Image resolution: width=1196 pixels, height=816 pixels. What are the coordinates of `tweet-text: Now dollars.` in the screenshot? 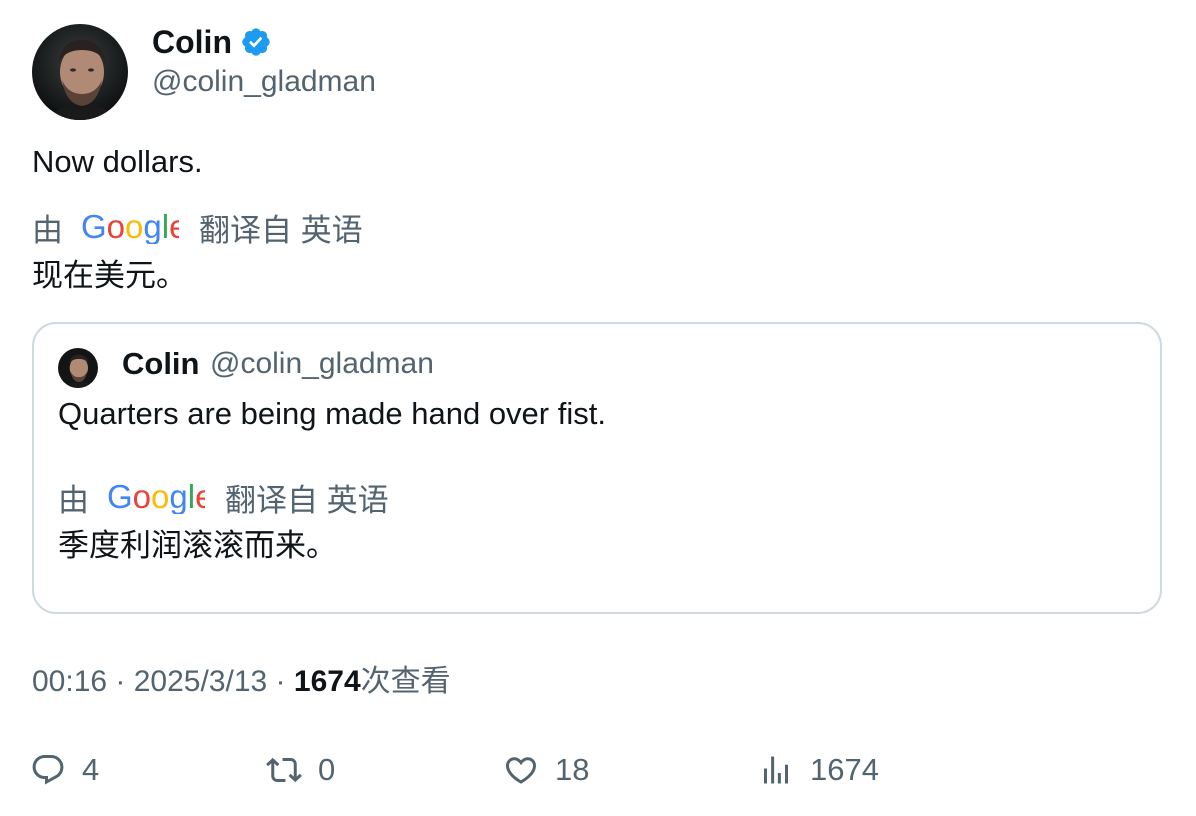 It's located at (117, 161).